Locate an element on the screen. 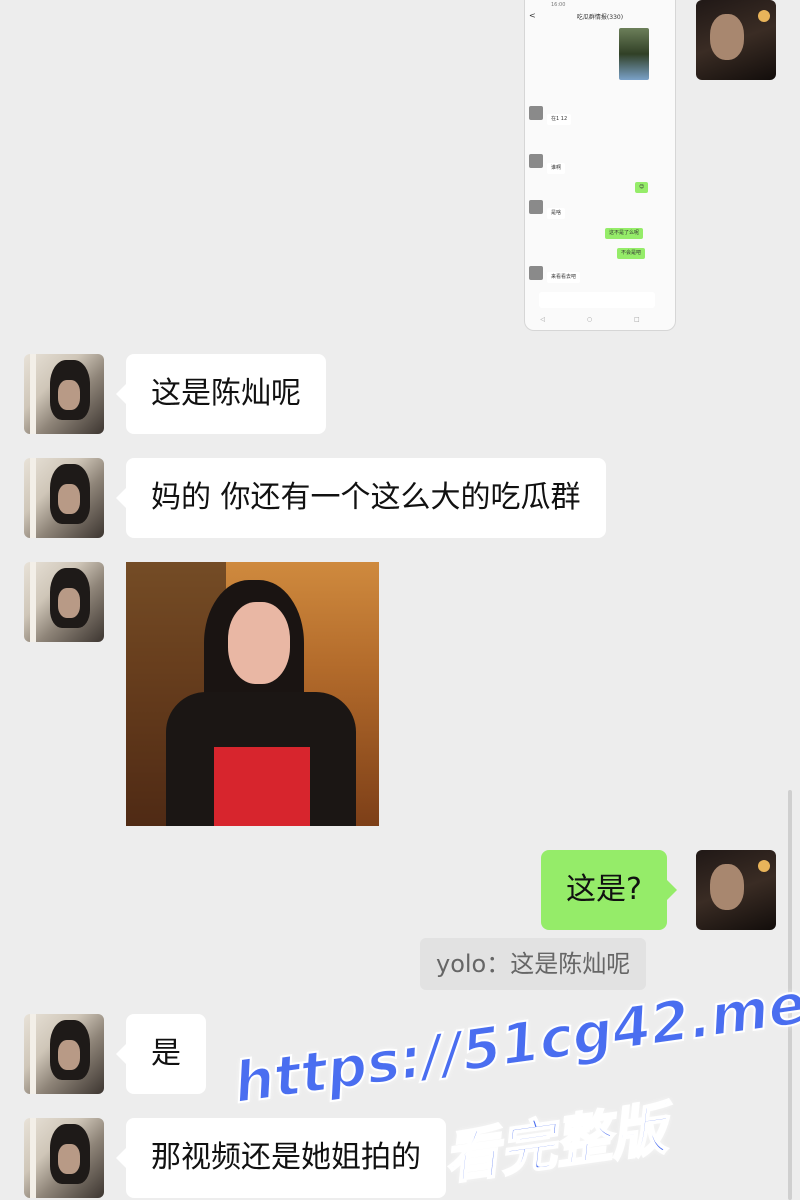 This screenshot has height=1200, width=800. quoted-reply: yolo：这是陈灿呢 is located at coordinates (533, 964).